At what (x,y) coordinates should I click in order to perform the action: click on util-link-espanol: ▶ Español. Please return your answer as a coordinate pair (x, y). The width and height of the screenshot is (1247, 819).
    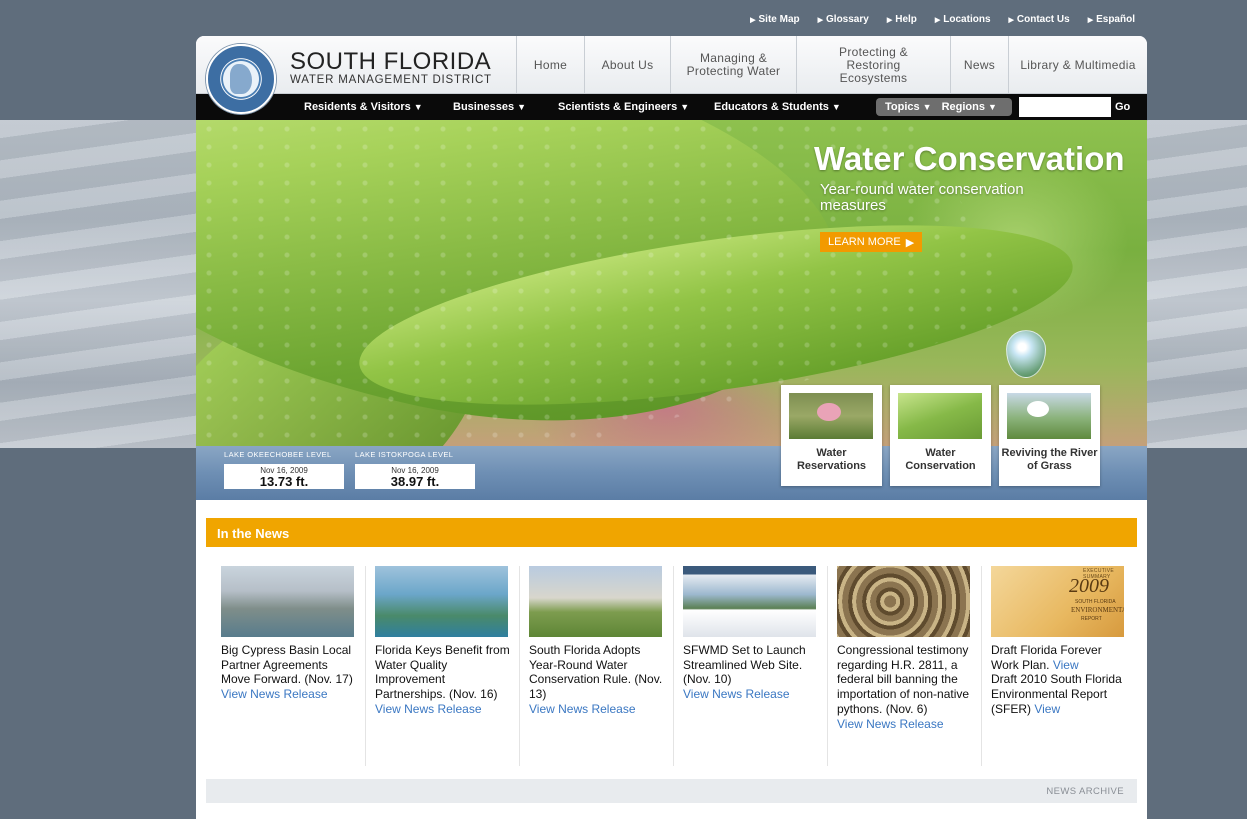
    Looking at the image, I should click on (1111, 19).